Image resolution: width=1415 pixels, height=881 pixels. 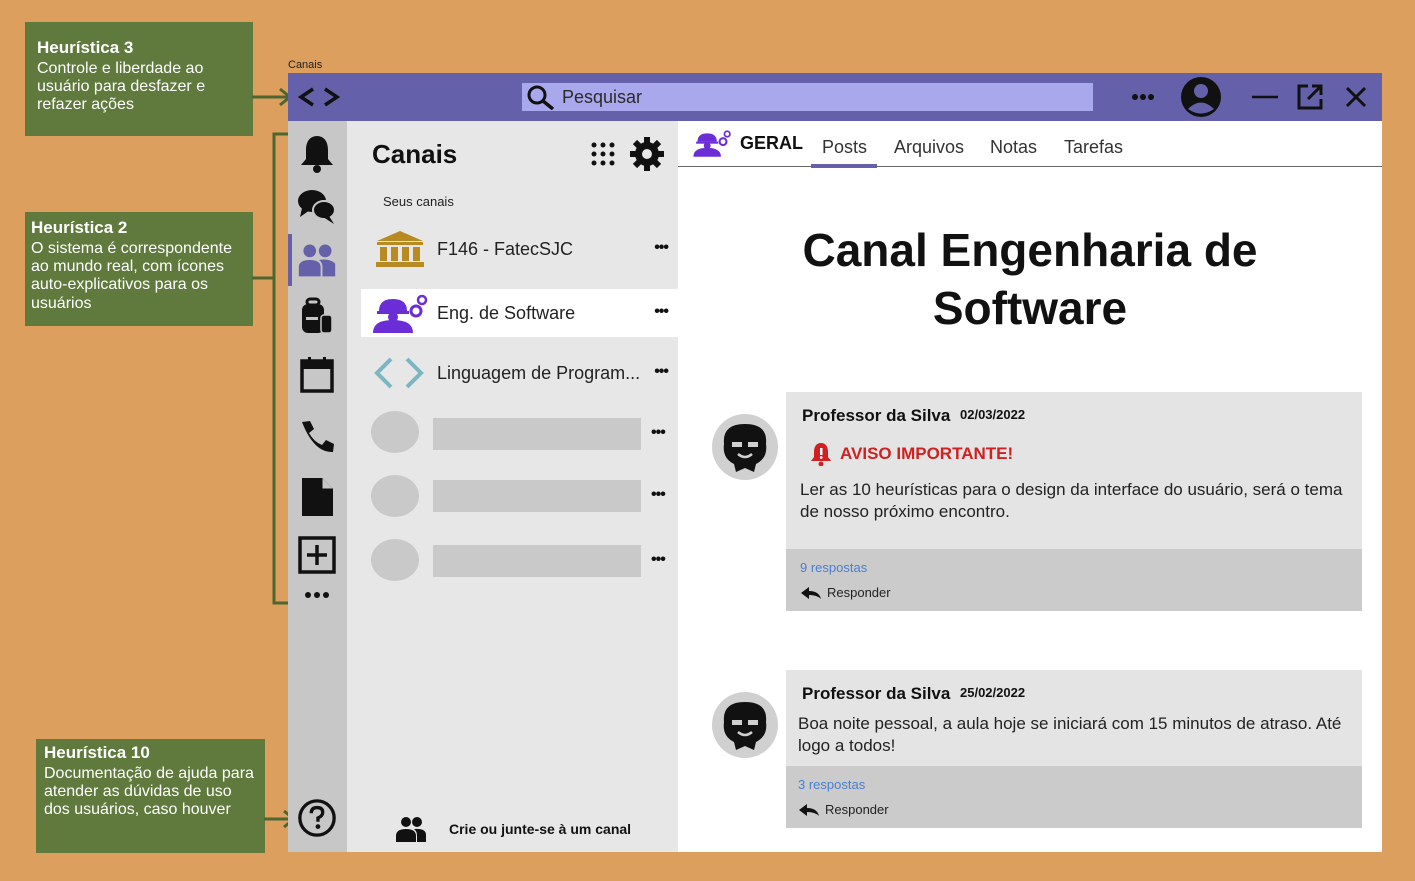 I want to click on help-icon, so click(x=317, y=818).